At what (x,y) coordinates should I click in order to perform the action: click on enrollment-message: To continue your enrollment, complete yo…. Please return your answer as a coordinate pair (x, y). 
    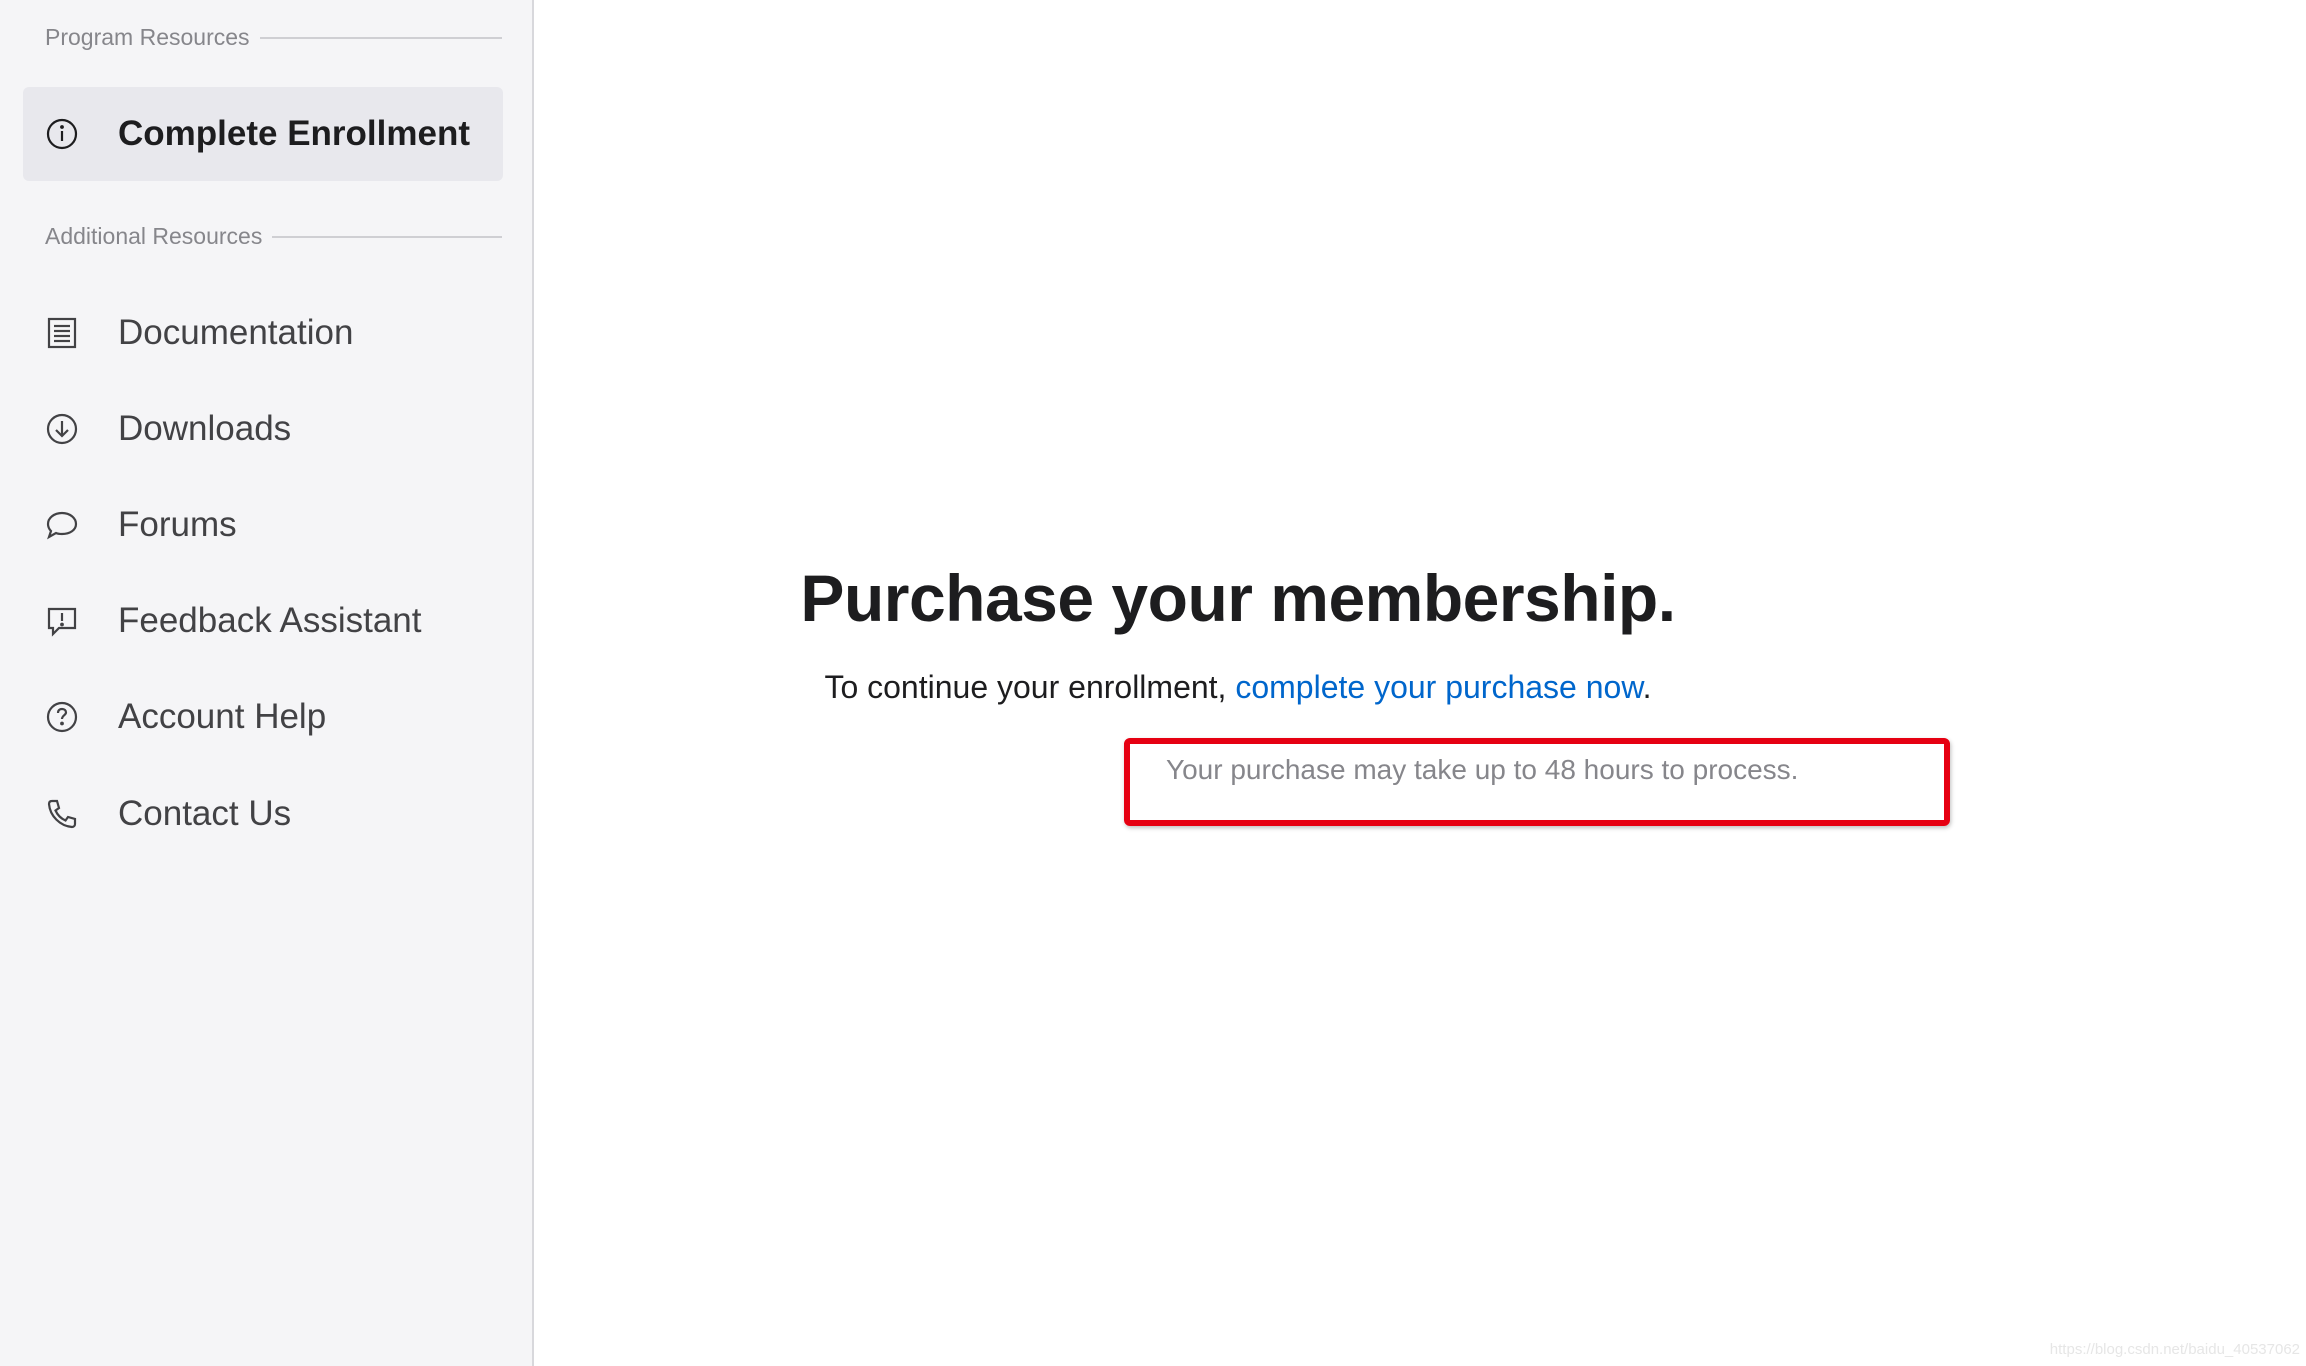
    Looking at the image, I should click on (1238, 687).